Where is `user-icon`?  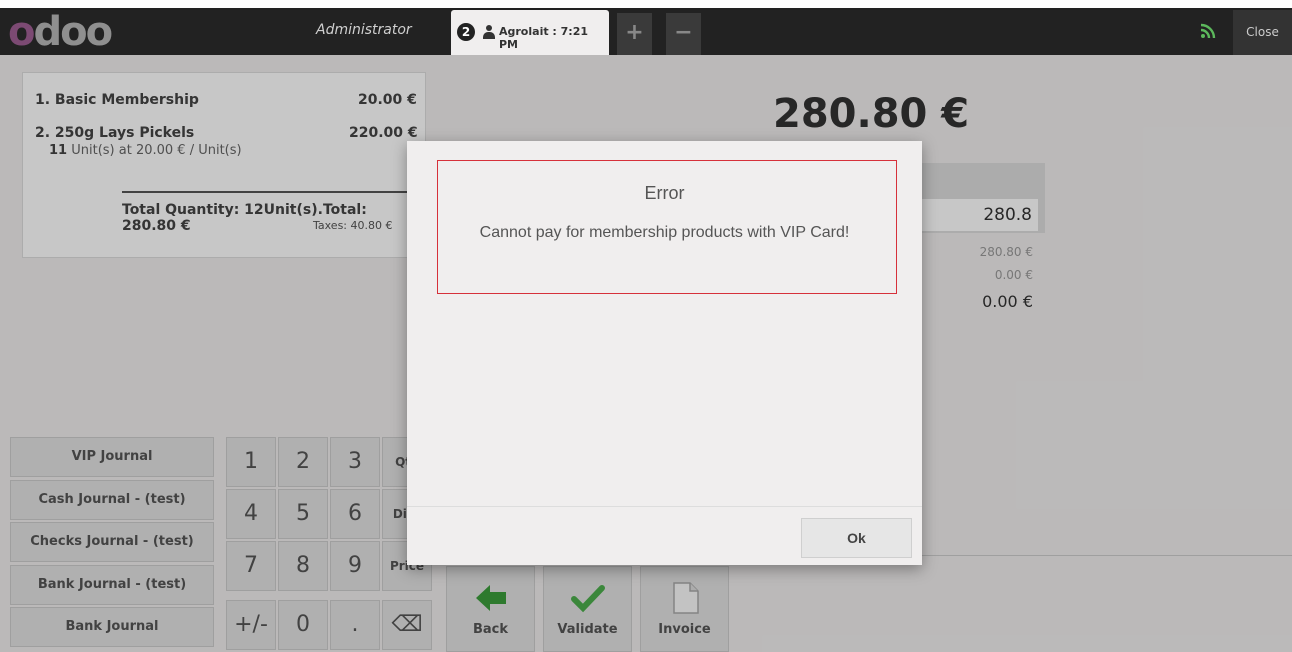 user-icon is located at coordinates (489, 32).